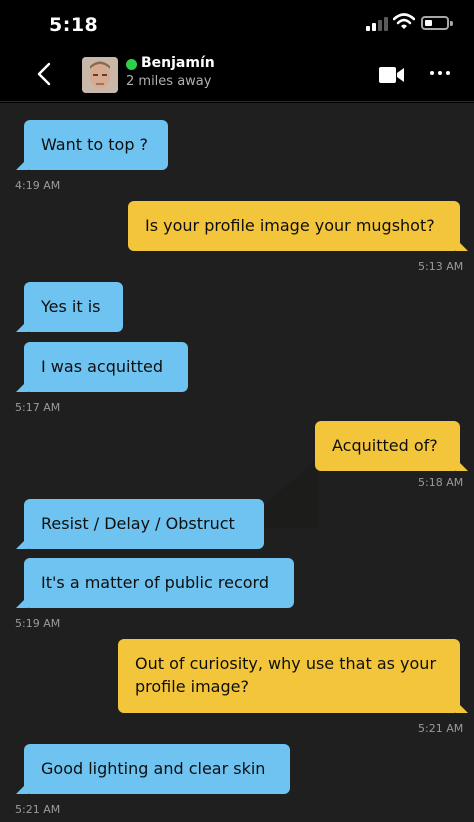 Image resolution: width=474 pixels, height=822 pixels. I want to click on message-bubble: Is your profile image your mugshot?, so click(298, 226).